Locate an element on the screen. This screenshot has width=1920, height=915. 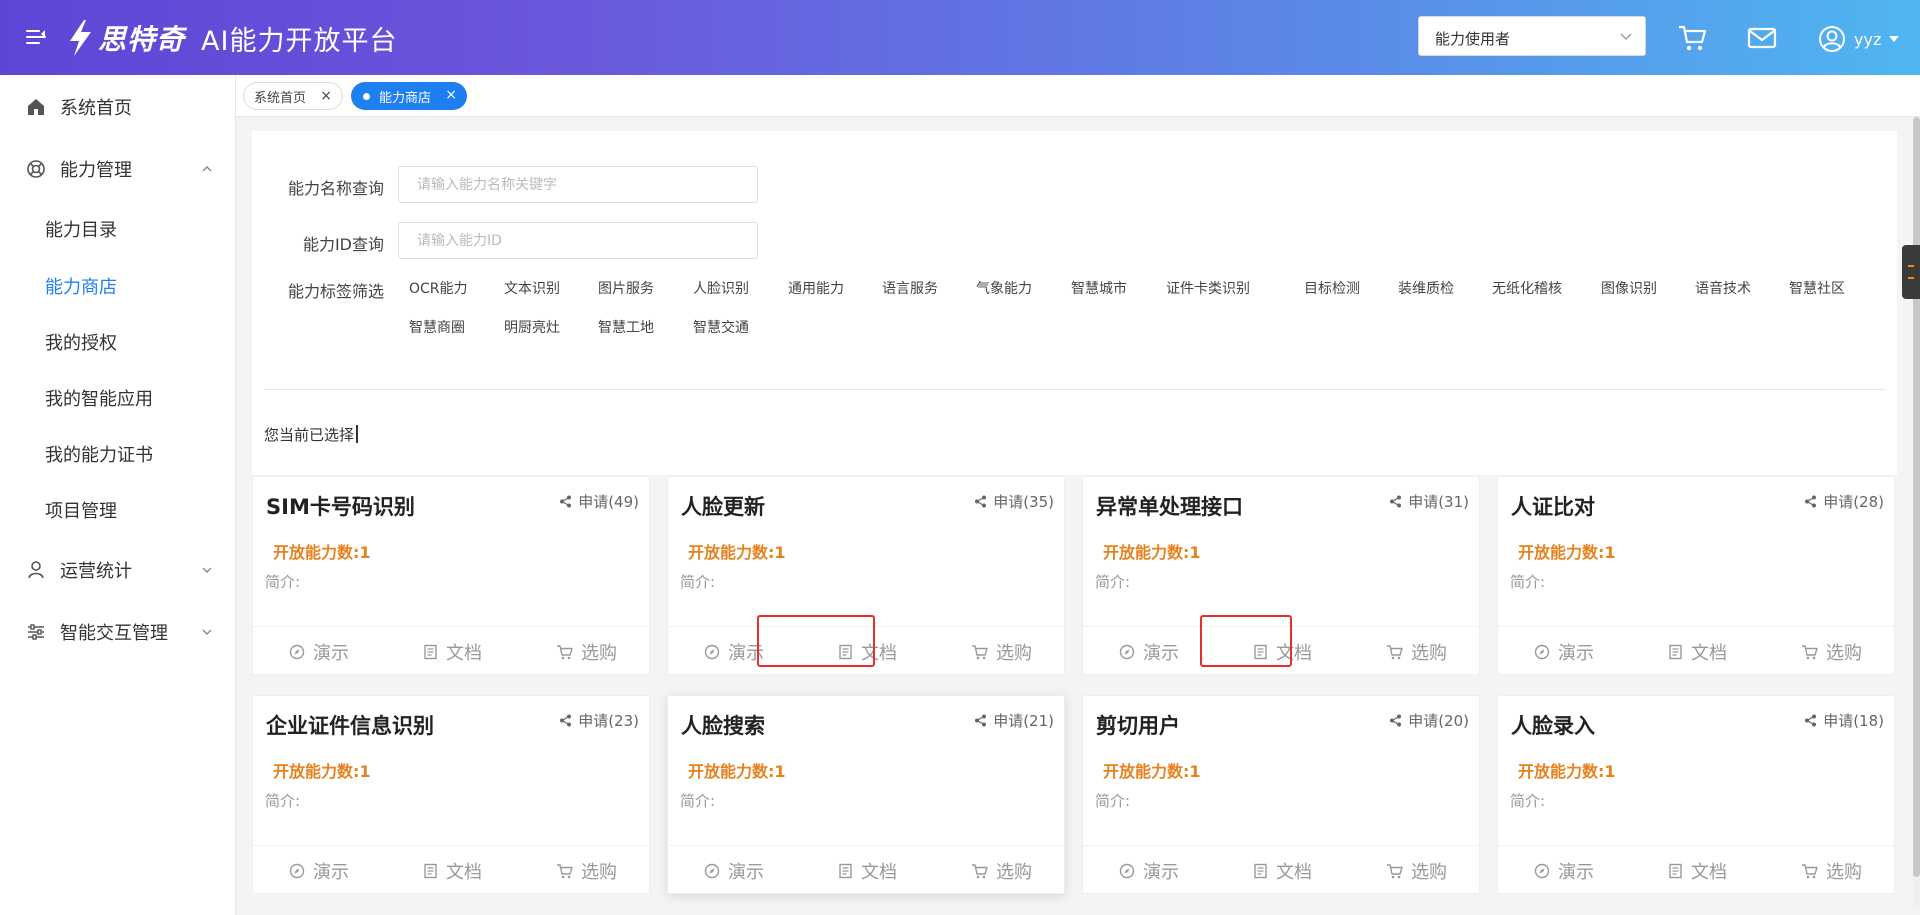
tag-option: 文本识别 is located at coordinates (532, 288).